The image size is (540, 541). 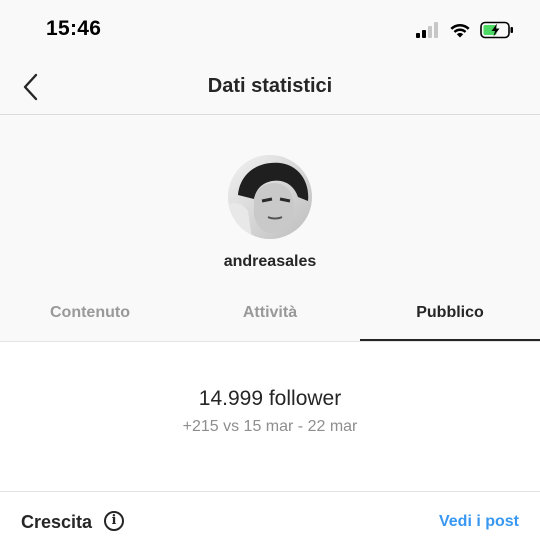 I want to click on growth-title: Crescita, so click(x=57, y=522).